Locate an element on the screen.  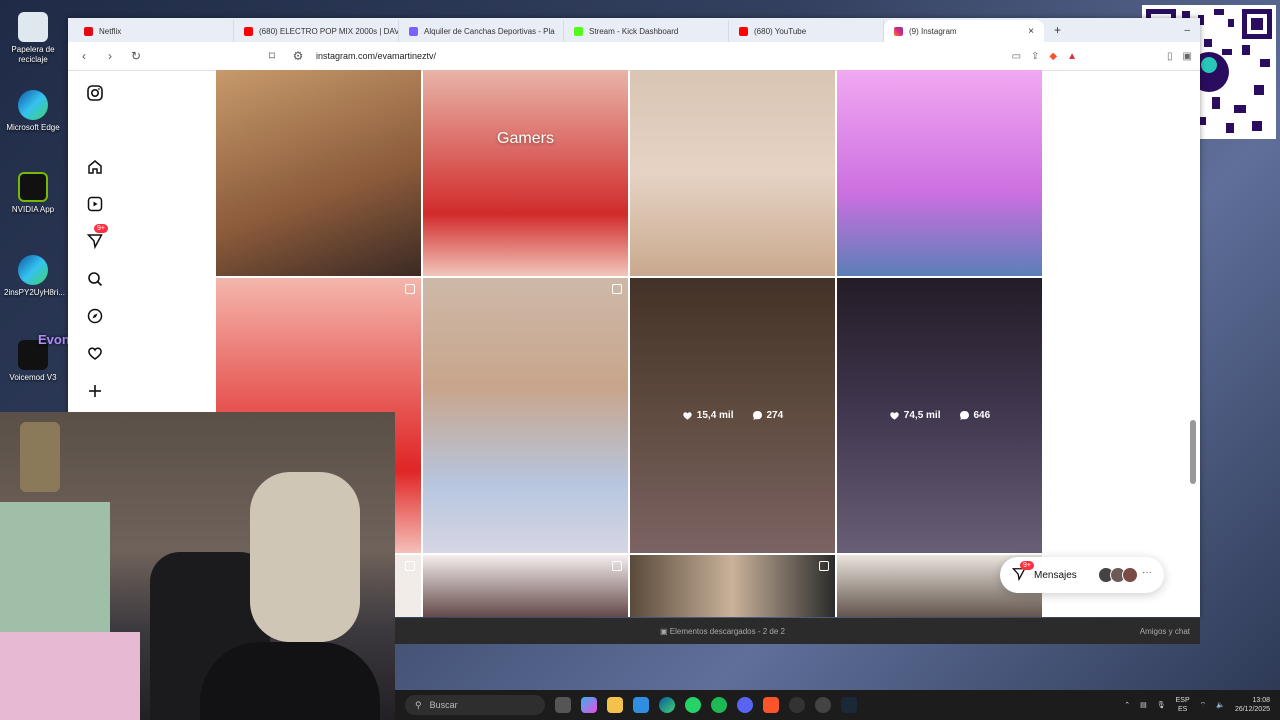
post-tile: Gamers is located at coordinates (525, 173).